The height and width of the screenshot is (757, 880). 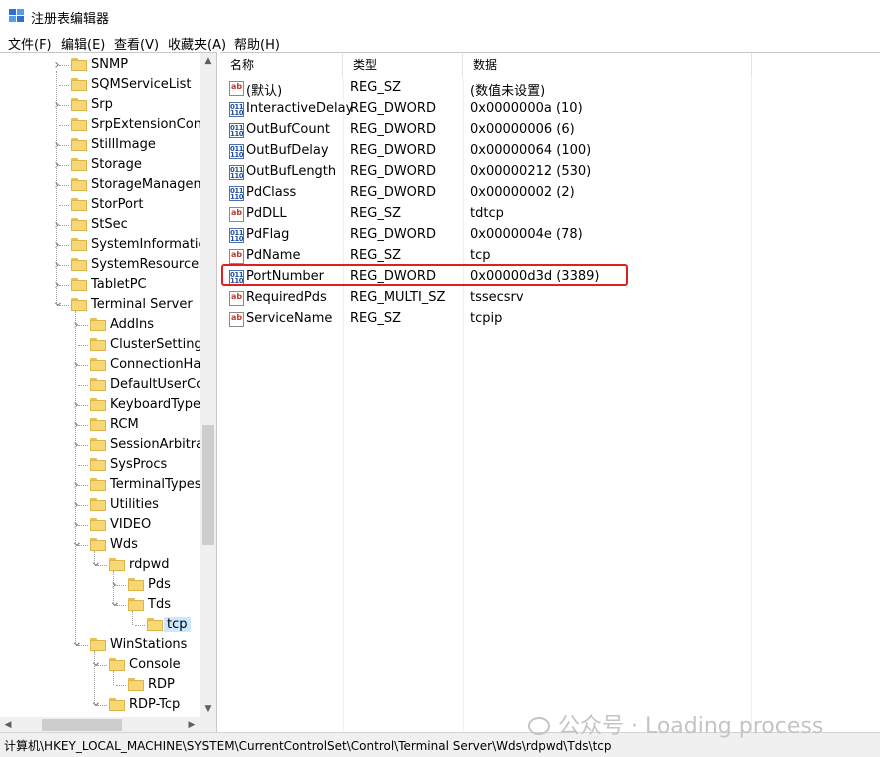 What do you see at coordinates (550, 214) in the screenshot?
I see `value-row: ab PdDLL REG_SZ tdtcp` at bounding box center [550, 214].